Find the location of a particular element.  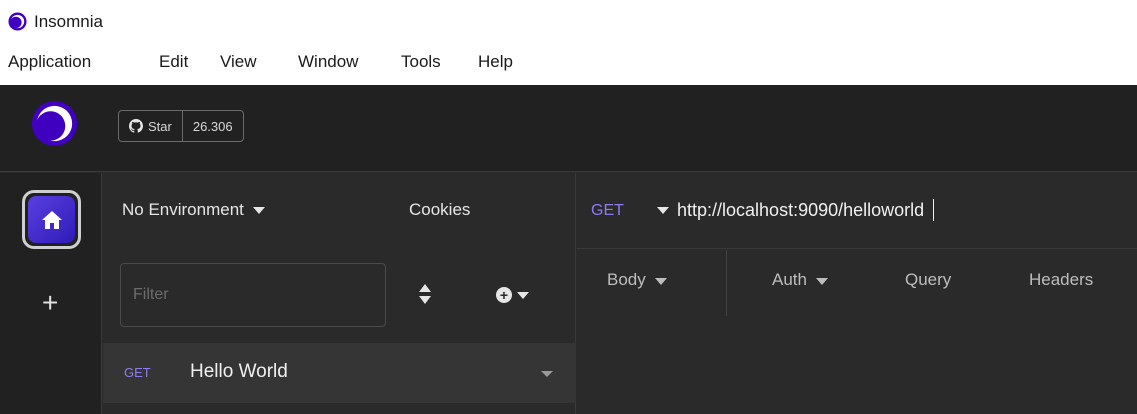

menu-edit: Edit is located at coordinates (173, 62).